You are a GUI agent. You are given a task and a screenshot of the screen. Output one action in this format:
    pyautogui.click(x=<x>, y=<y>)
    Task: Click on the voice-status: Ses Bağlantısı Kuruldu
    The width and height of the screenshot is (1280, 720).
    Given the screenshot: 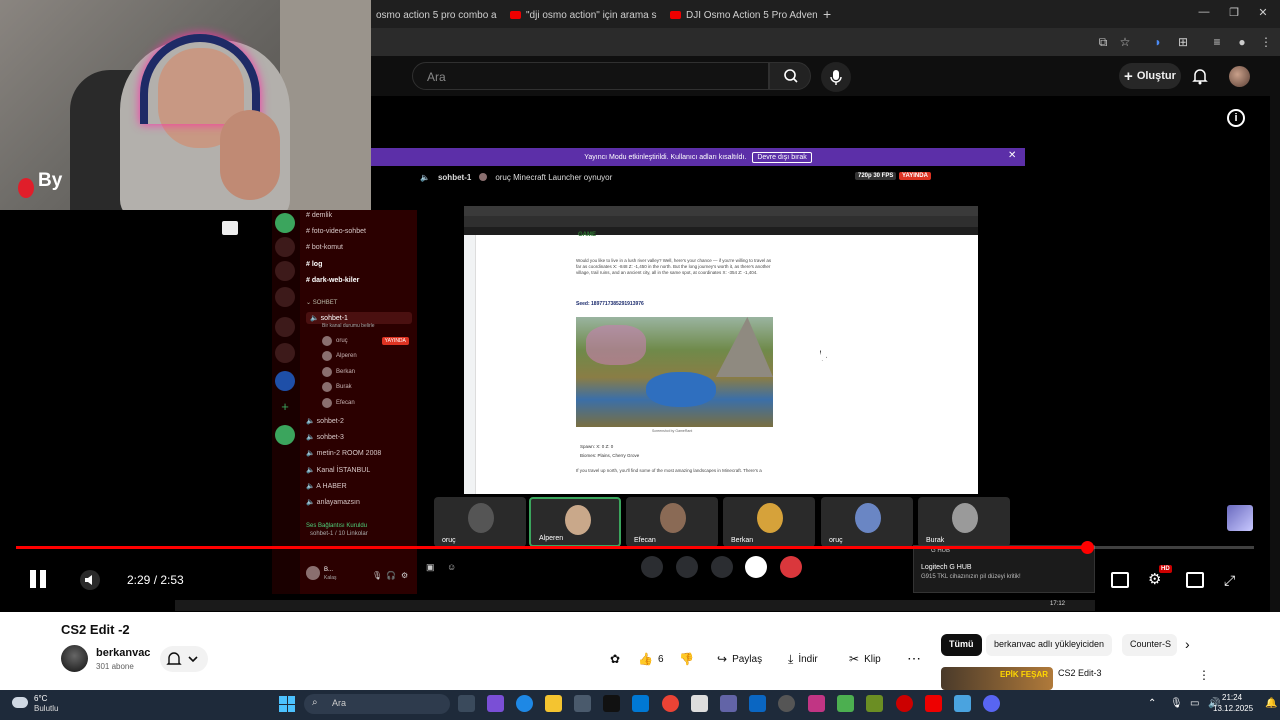 What is the action you would take?
    pyautogui.click(x=336, y=526)
    